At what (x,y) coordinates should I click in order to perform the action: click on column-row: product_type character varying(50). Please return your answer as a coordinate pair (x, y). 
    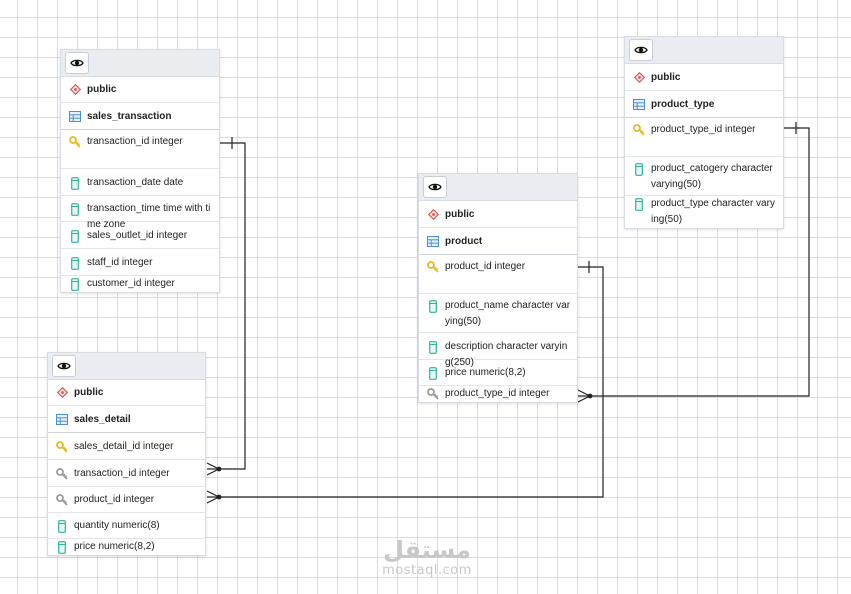
    Looking at the image, I should click on (704, 212).